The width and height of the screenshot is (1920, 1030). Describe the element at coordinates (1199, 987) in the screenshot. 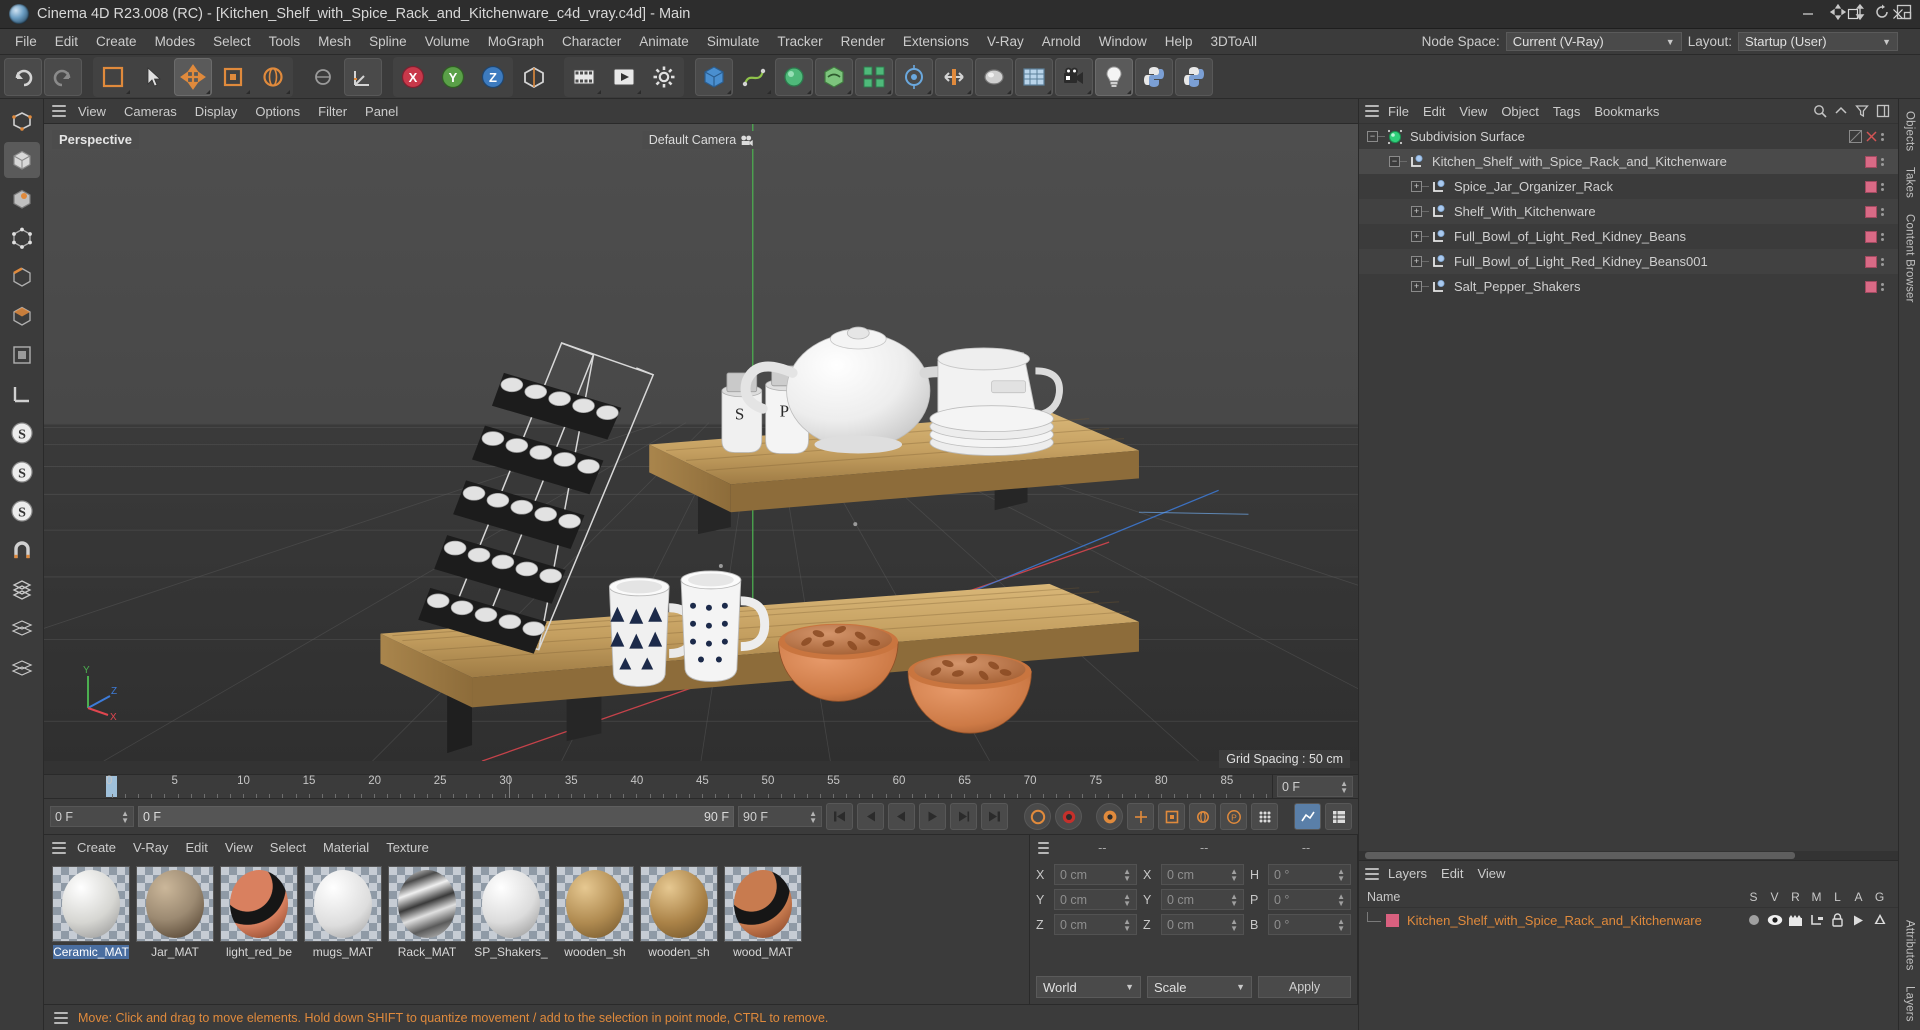

I see `transform-mode-select: Scale ▼` at that location.